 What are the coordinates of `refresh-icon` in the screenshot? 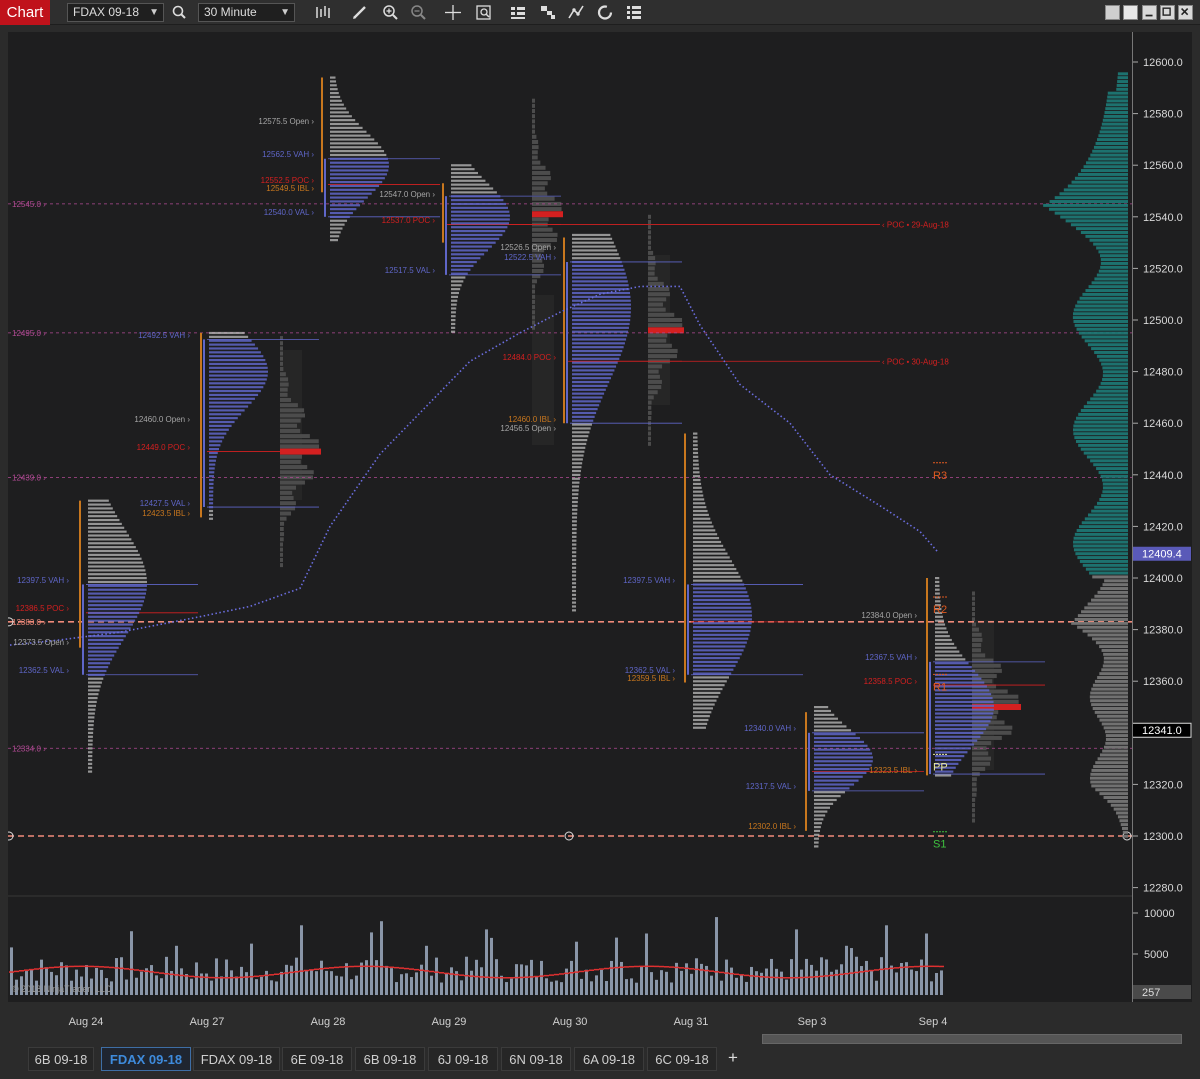 It's located at (605, 12).